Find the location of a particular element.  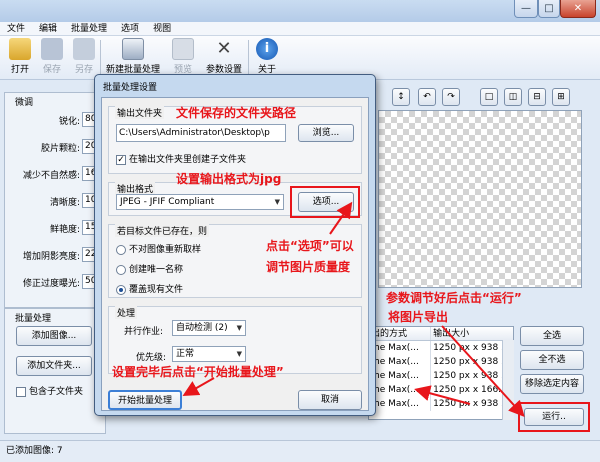

annotation-options-line2: 调节图片质量度 is located at coordinates (308, 267).